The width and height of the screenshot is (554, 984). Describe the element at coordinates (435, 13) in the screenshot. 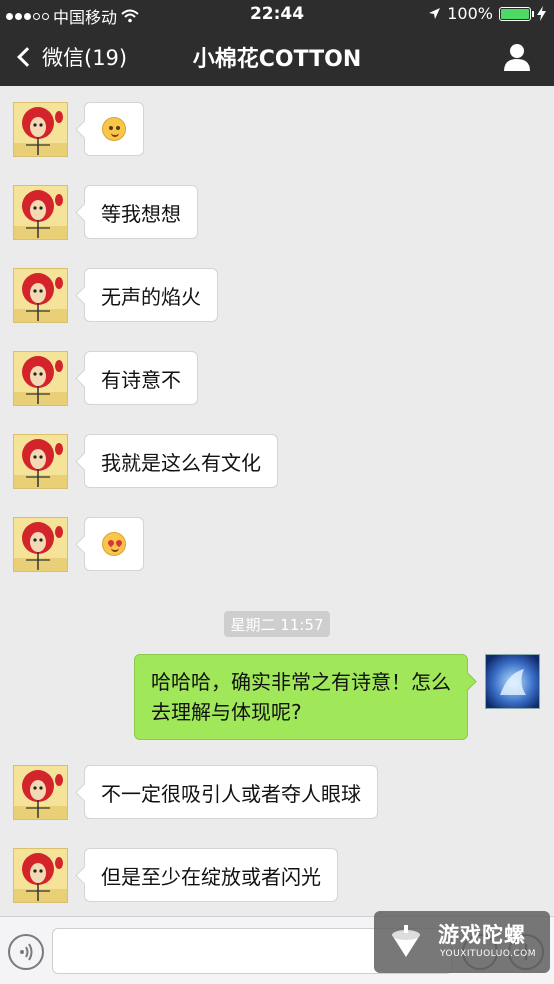

I see `location-arrow-icon` at that location.